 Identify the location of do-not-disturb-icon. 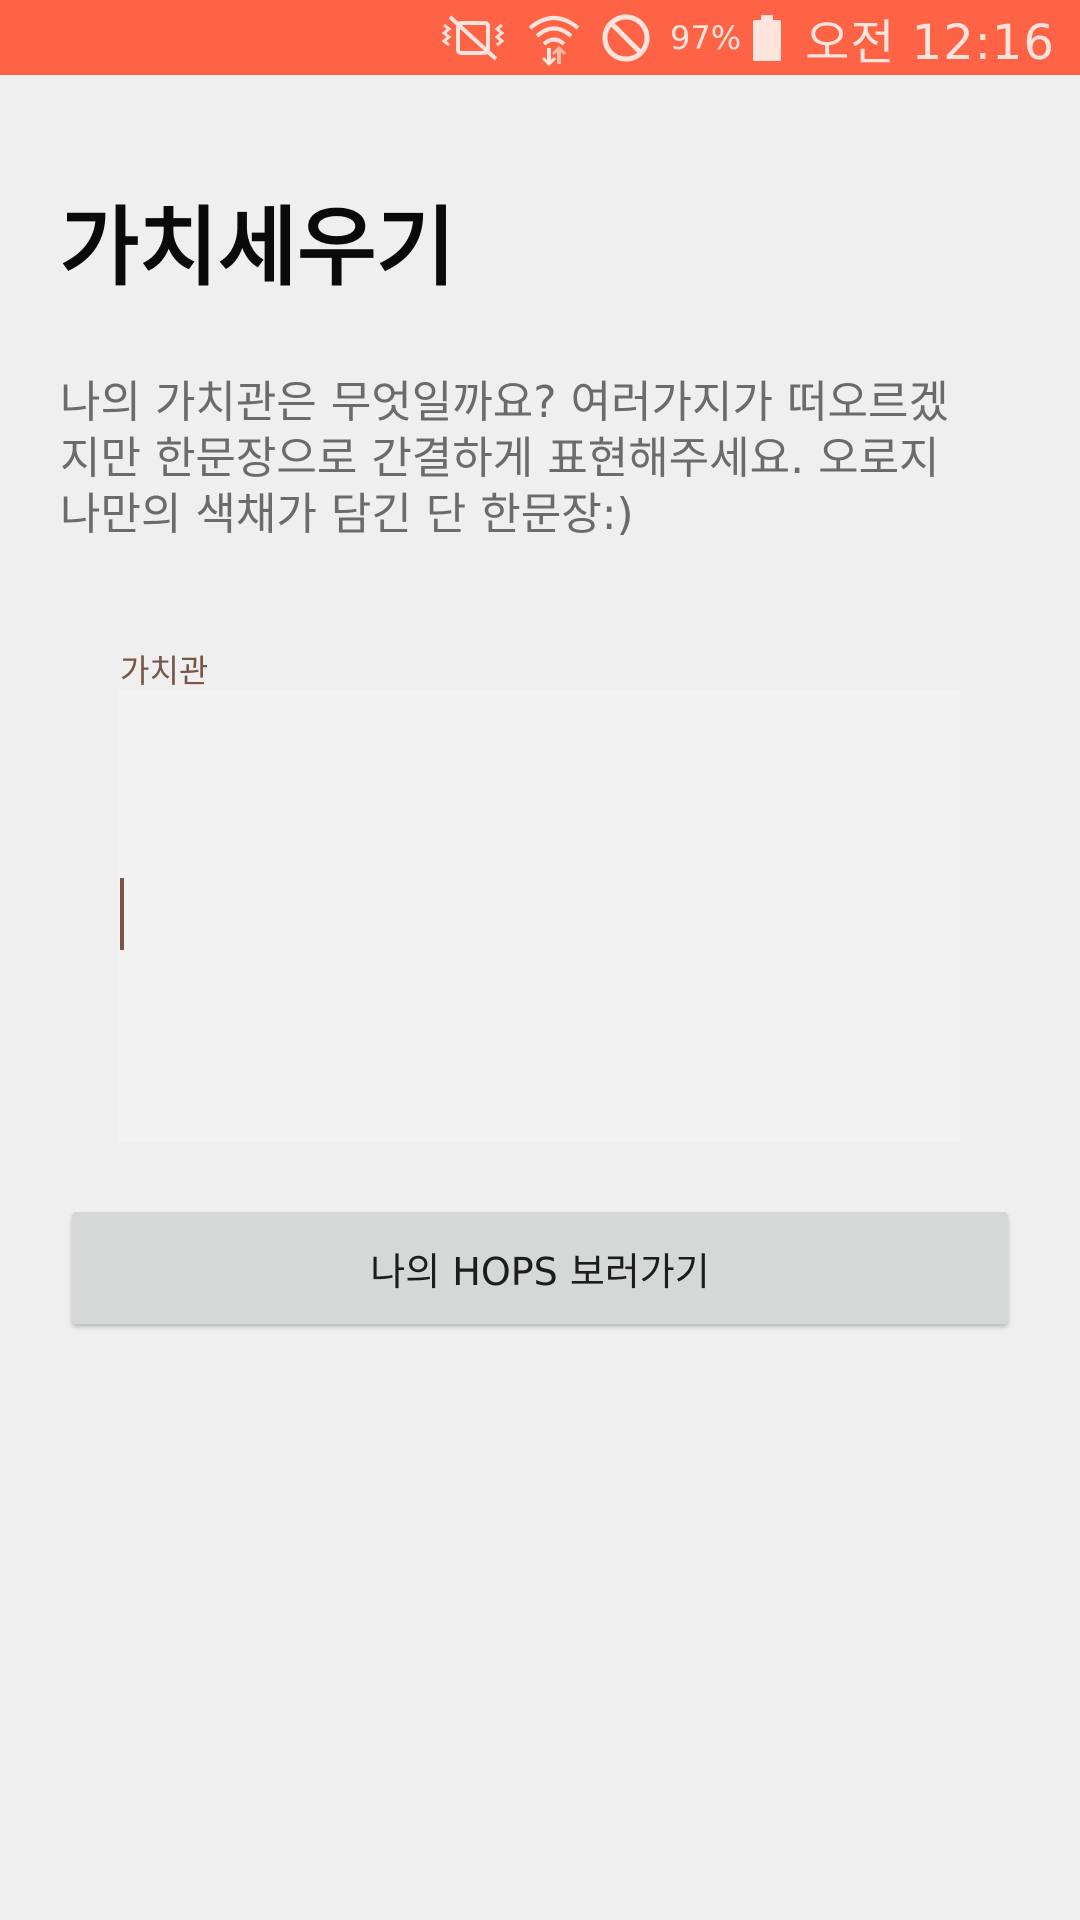
(626, 38).